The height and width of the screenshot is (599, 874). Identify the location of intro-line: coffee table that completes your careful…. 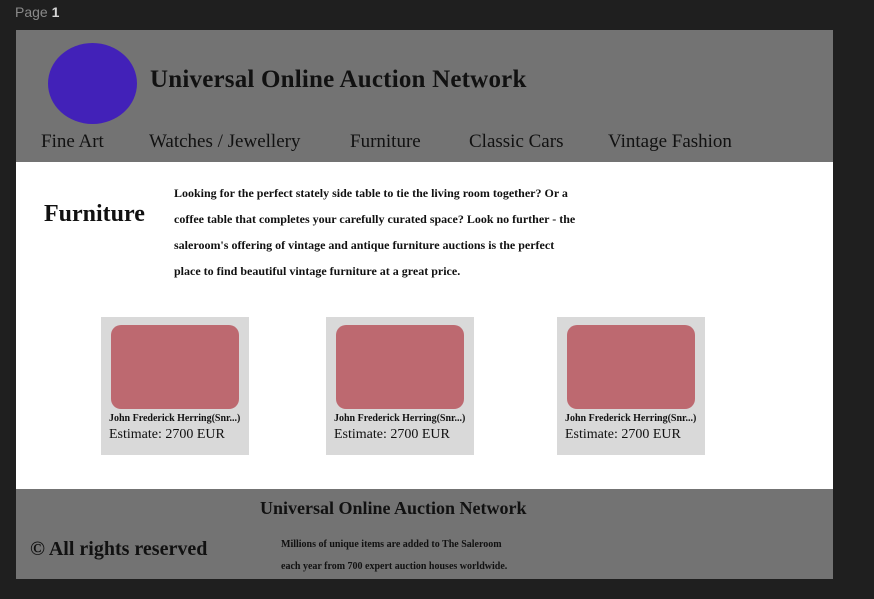
(375, 219).